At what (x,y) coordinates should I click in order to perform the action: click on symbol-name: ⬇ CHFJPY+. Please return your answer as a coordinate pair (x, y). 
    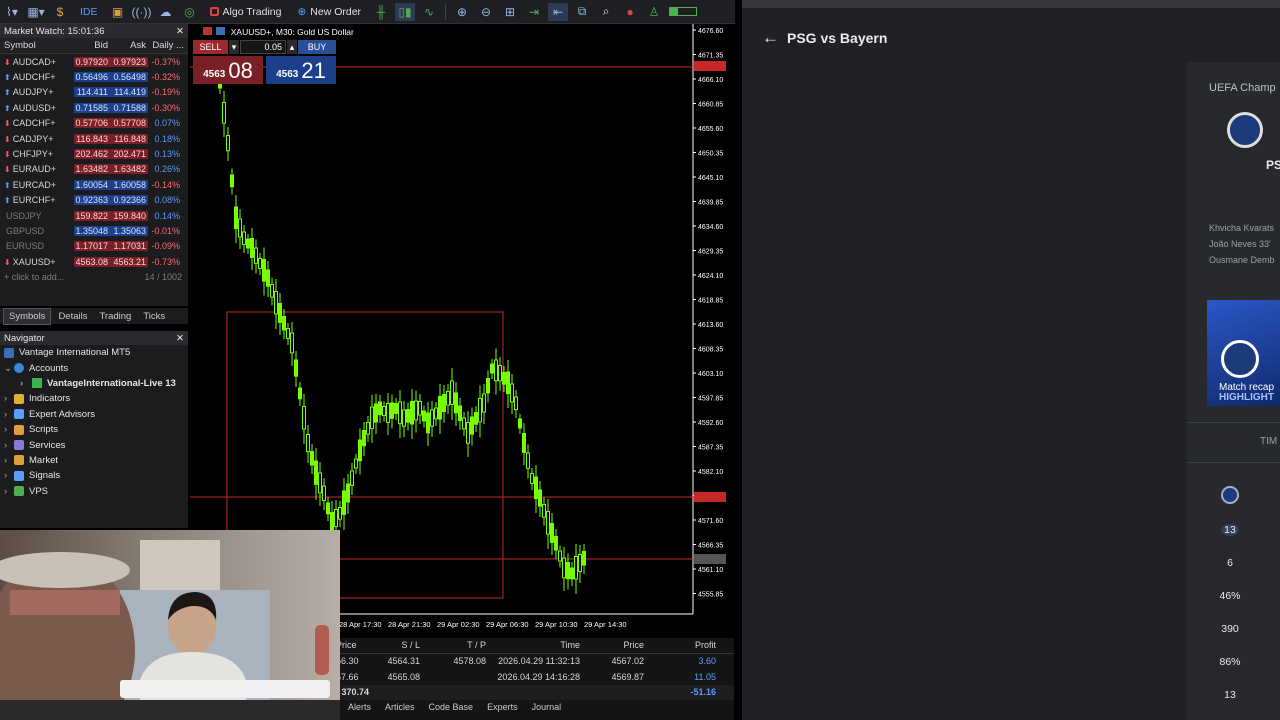
    Looking at the image, I should click on (37, 154).